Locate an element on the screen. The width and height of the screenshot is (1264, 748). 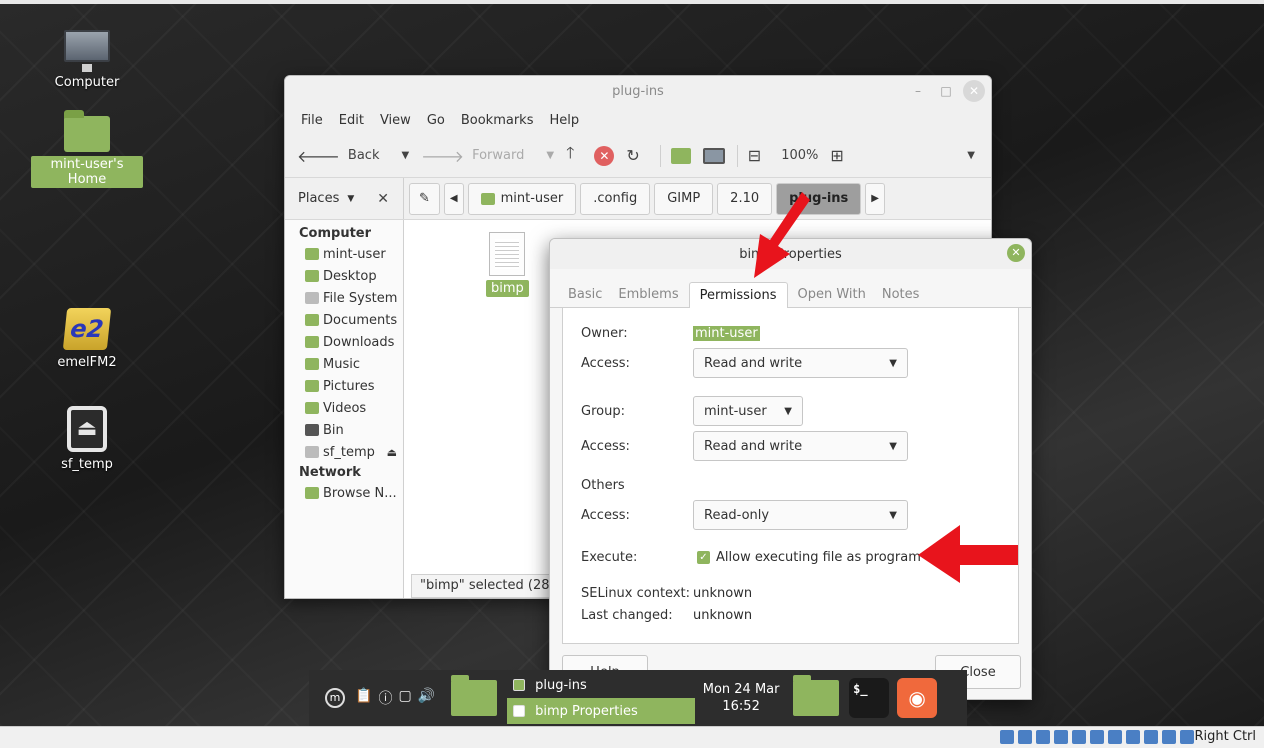
audio-icon is located at coordinates (1043, 737).